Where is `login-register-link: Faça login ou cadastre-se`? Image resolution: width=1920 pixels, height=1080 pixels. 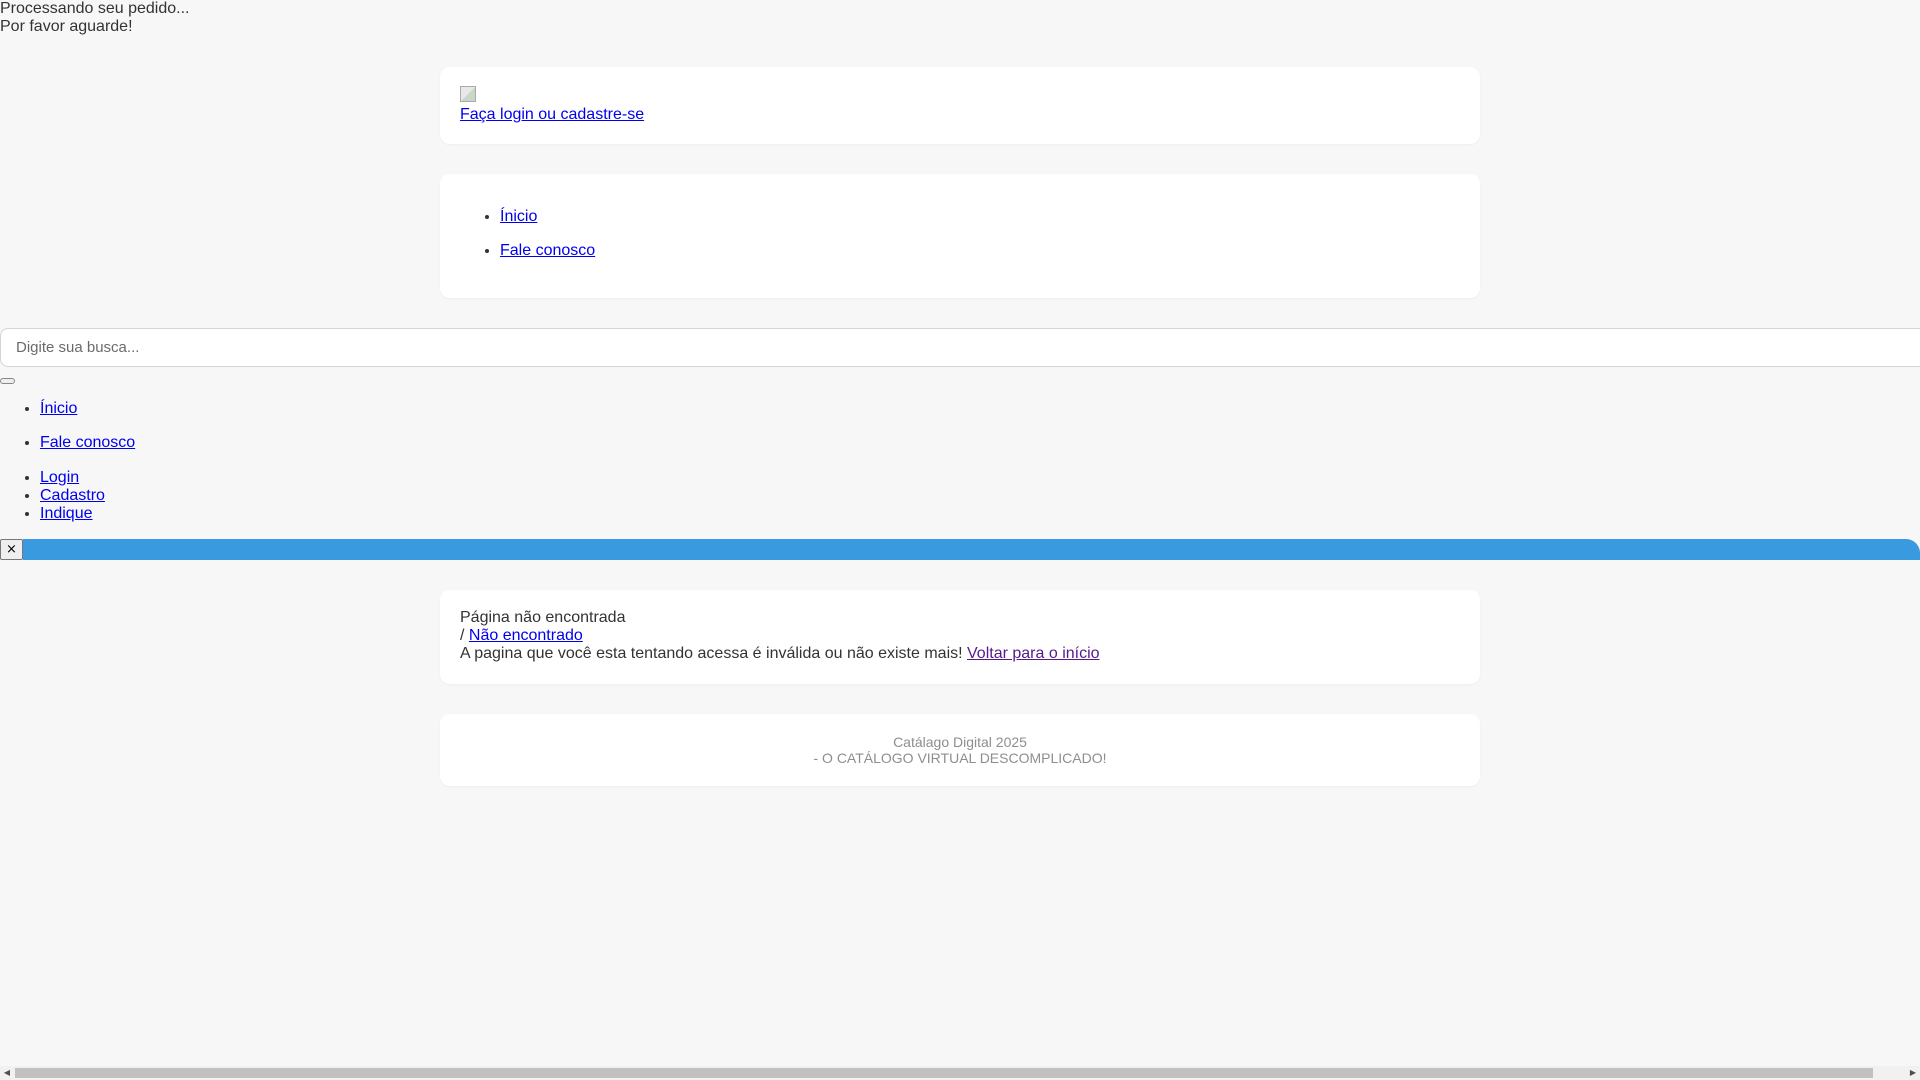 login-register-link: Faça login ou cadastre-se is located at coordinates (960, 115).